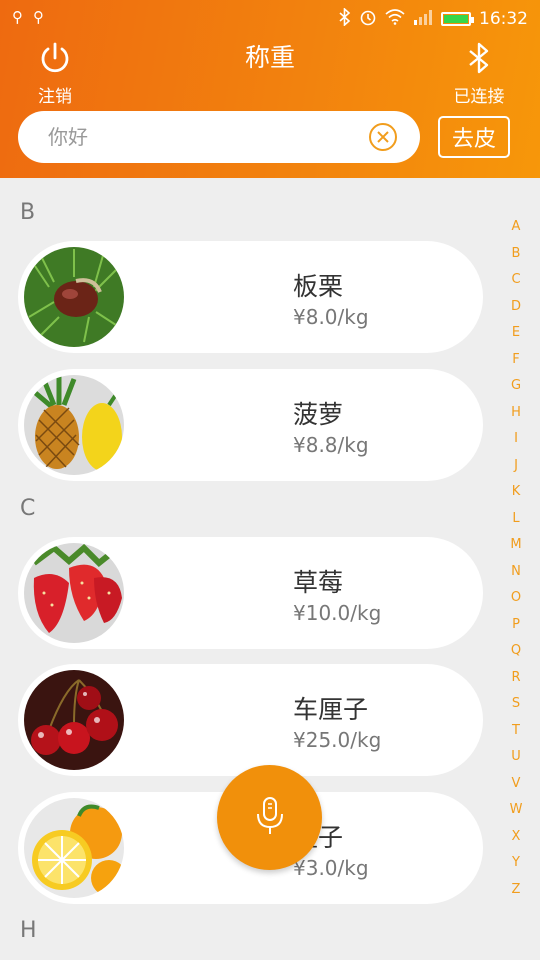  Describe the element at coordinates (457, 19) in the screenshot. I see `battery-icon` at that location.